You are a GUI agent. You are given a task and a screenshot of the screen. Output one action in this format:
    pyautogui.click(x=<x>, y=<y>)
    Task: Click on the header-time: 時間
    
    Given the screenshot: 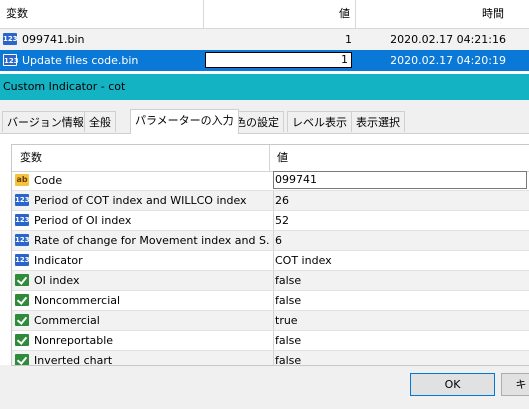 What is the action you would take?
    pyautogui.click(x=442, y=14)
    